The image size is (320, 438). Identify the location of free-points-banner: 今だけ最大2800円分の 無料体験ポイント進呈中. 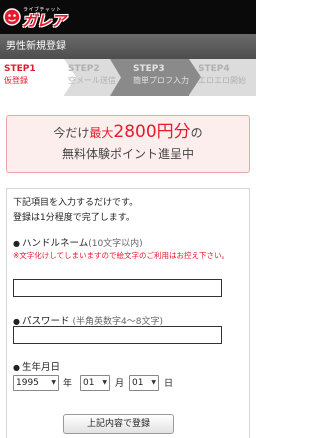
(128, 144).